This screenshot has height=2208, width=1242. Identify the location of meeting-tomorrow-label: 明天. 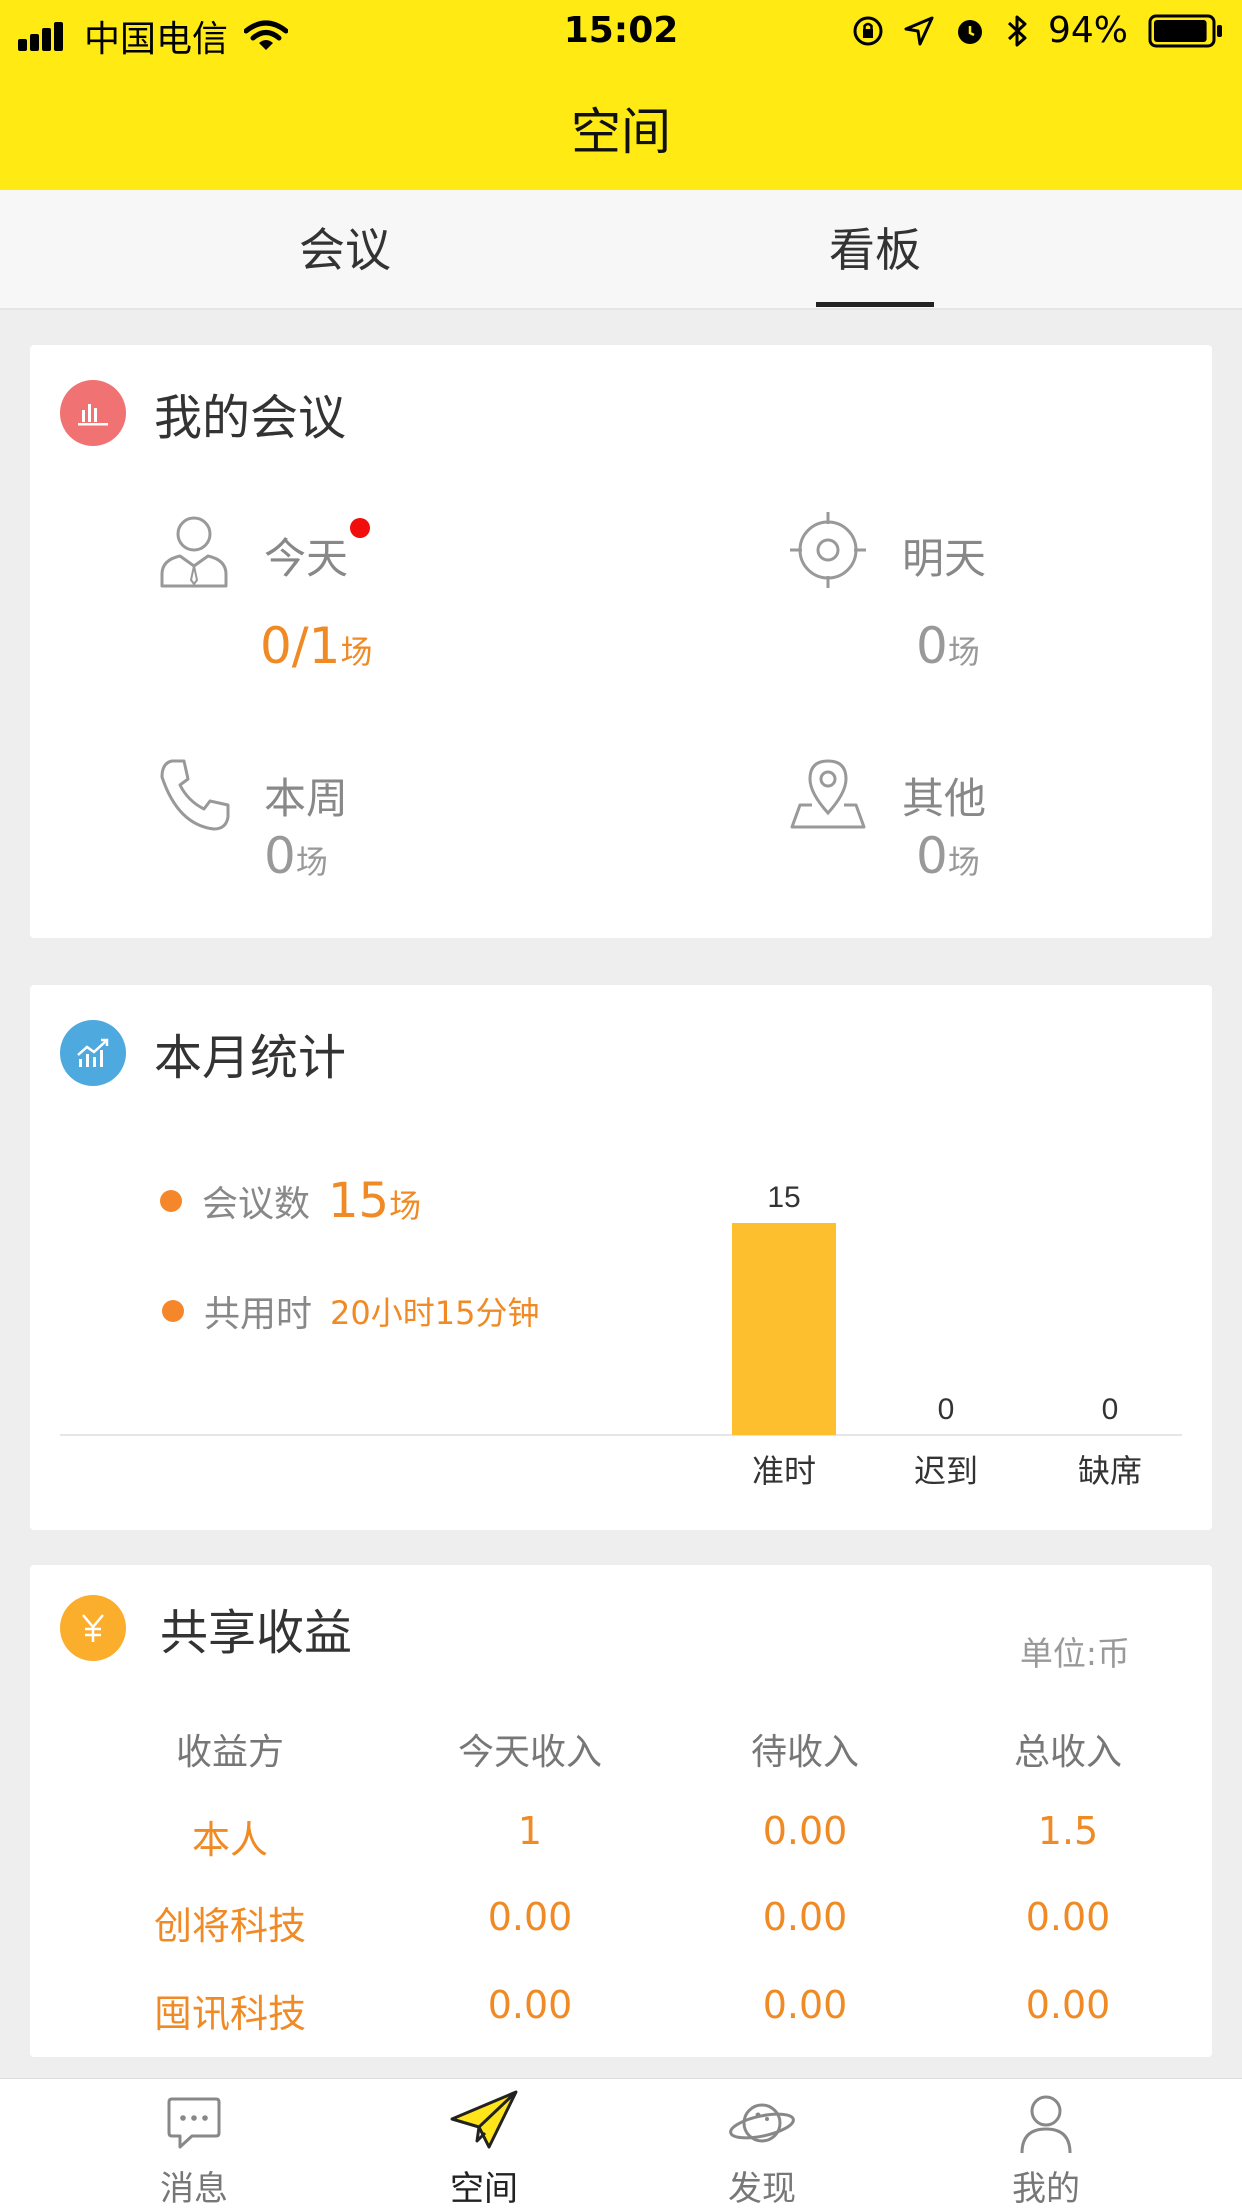
(944, 558).